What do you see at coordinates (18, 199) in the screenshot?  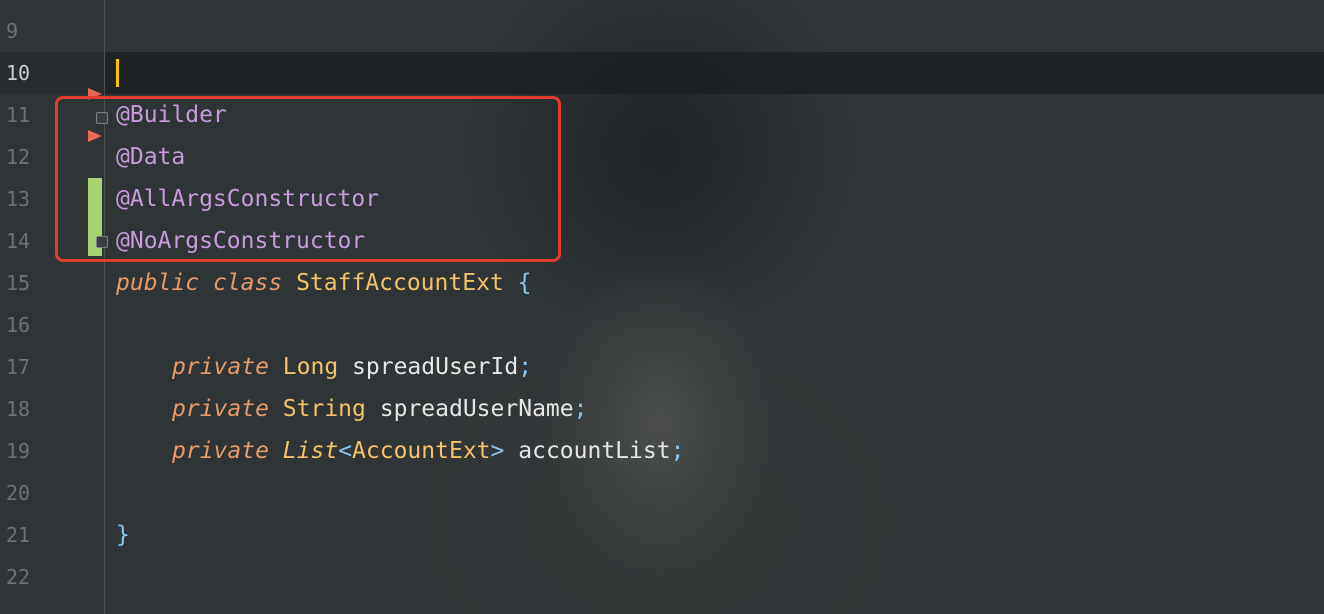 I see `line-number: 13` at bounding box center [18, 199].